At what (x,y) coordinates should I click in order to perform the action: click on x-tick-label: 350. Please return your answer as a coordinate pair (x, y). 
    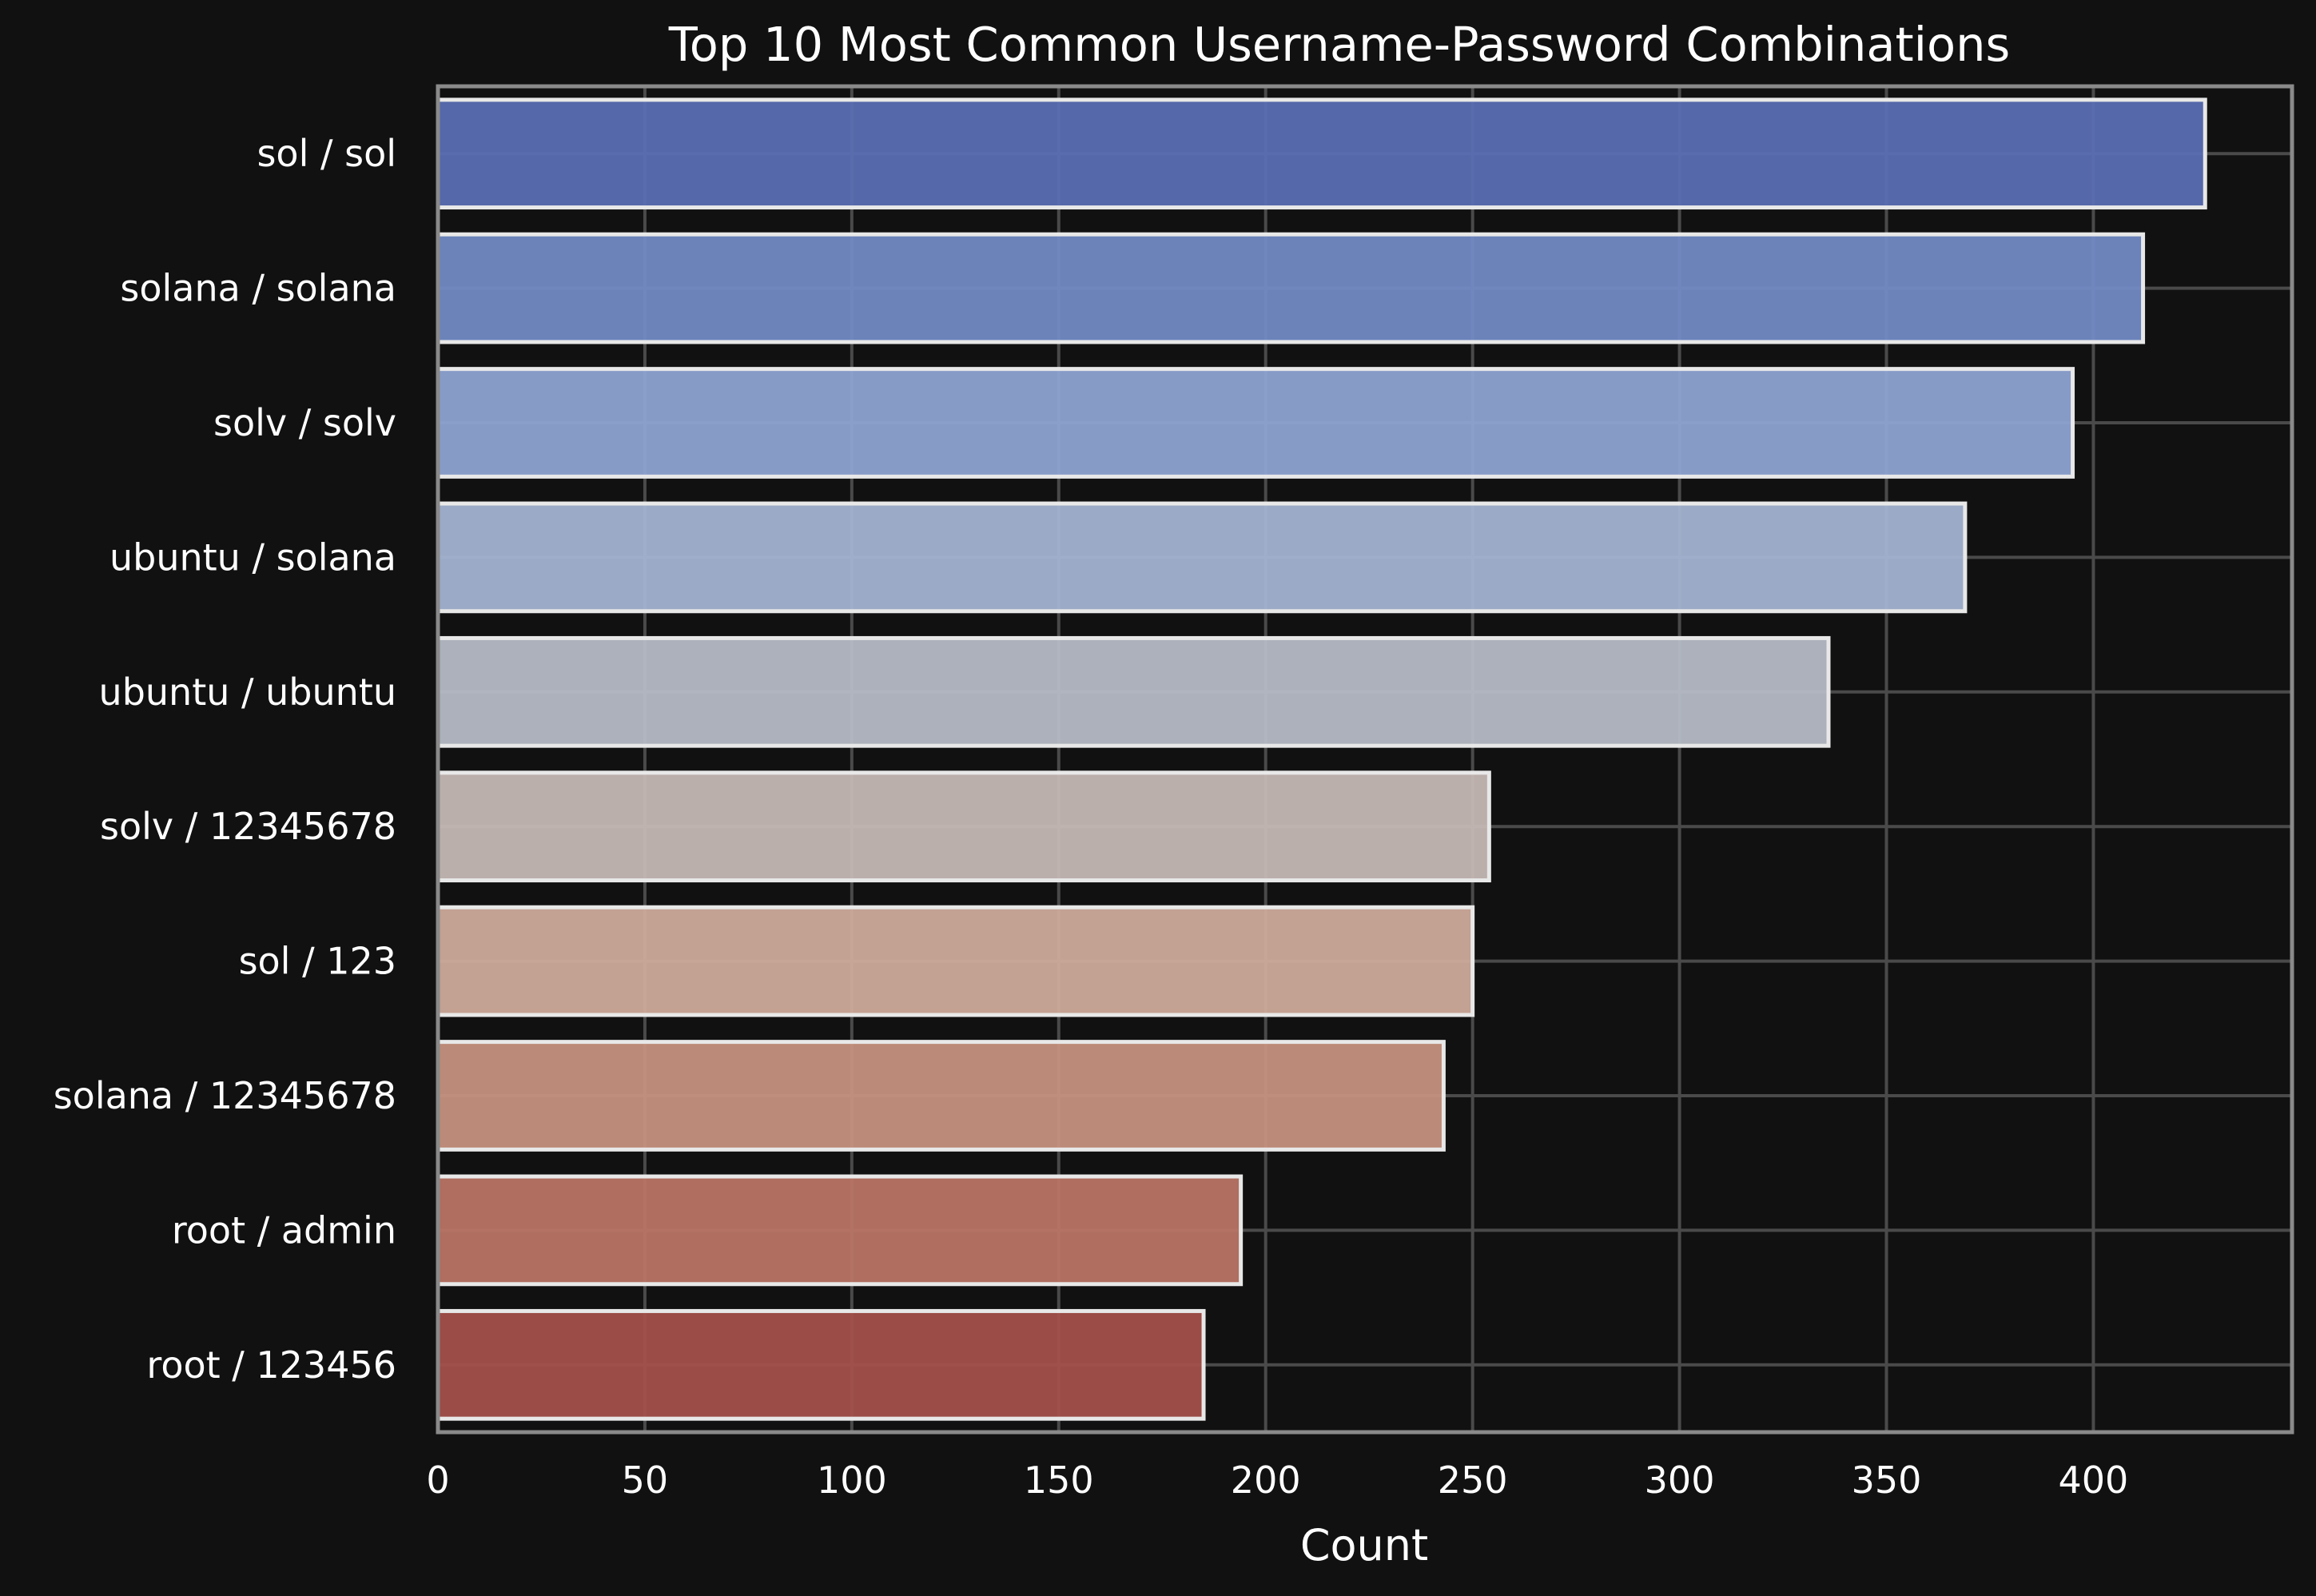
    Looking at the image, I should click on (1887, 1480).